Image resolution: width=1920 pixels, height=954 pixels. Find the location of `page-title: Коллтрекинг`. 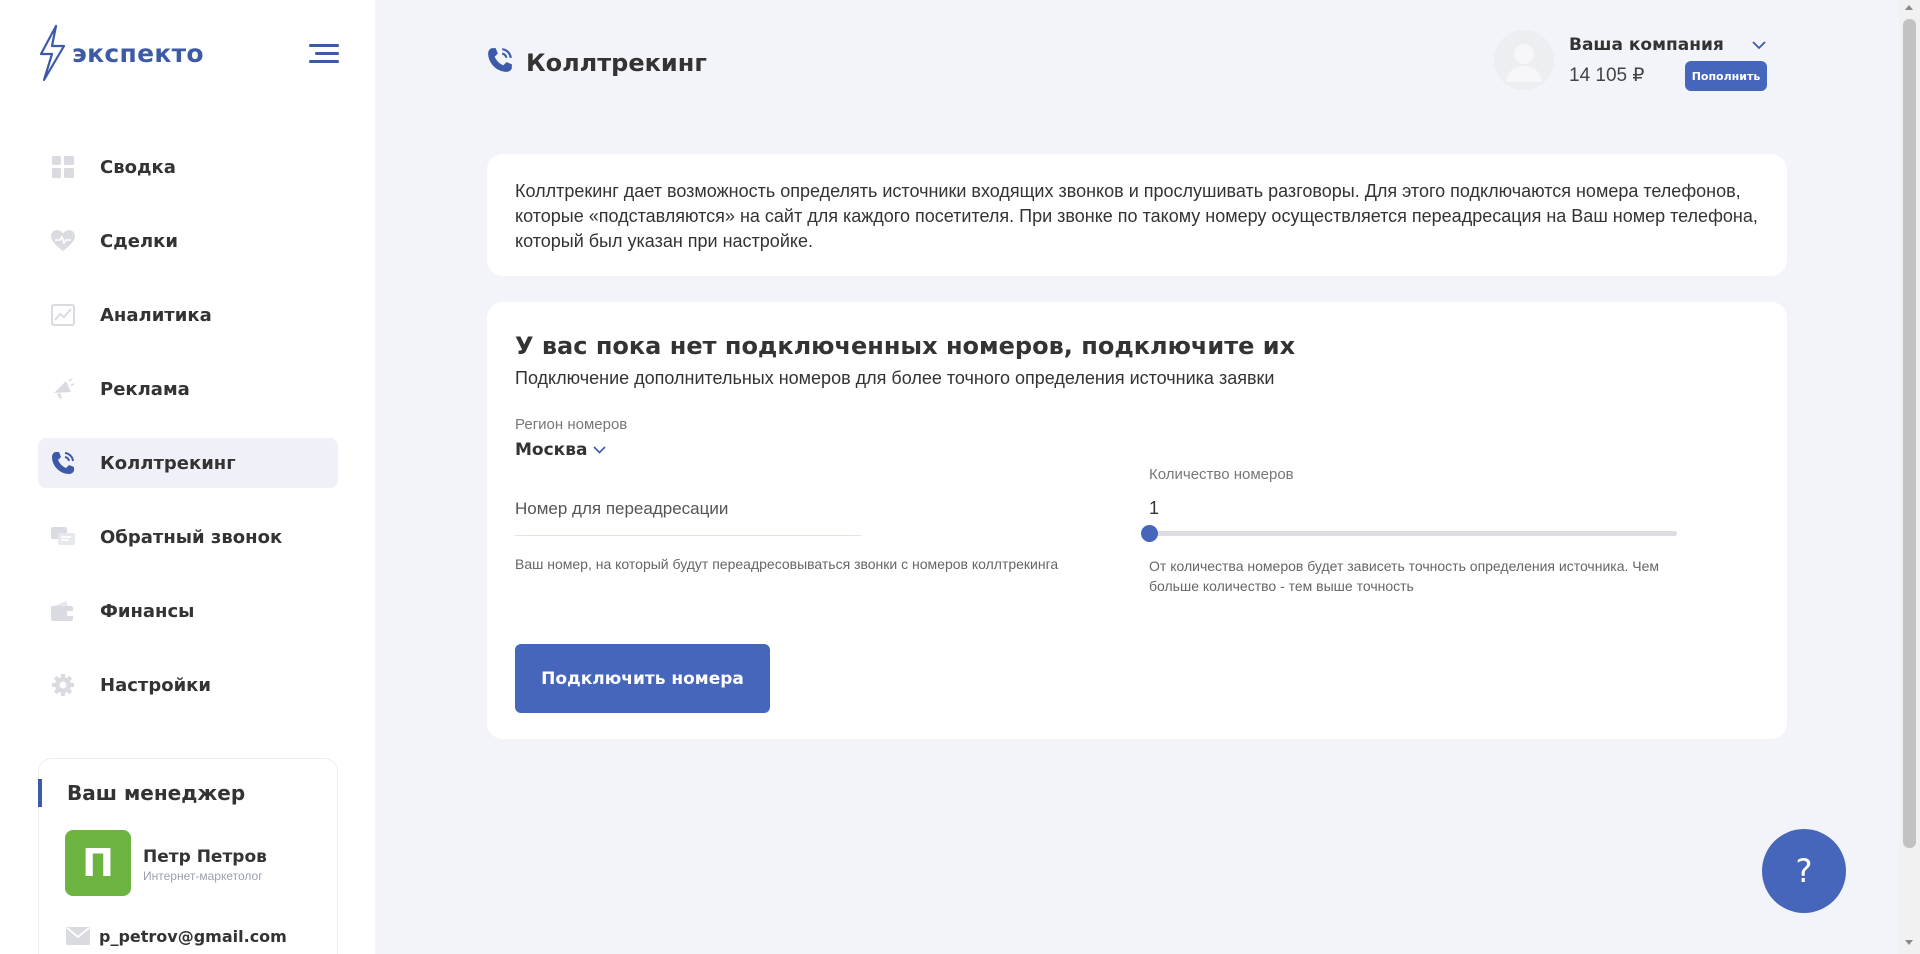

page-title: Коллтрекинг is located at coordinates (616, 62).